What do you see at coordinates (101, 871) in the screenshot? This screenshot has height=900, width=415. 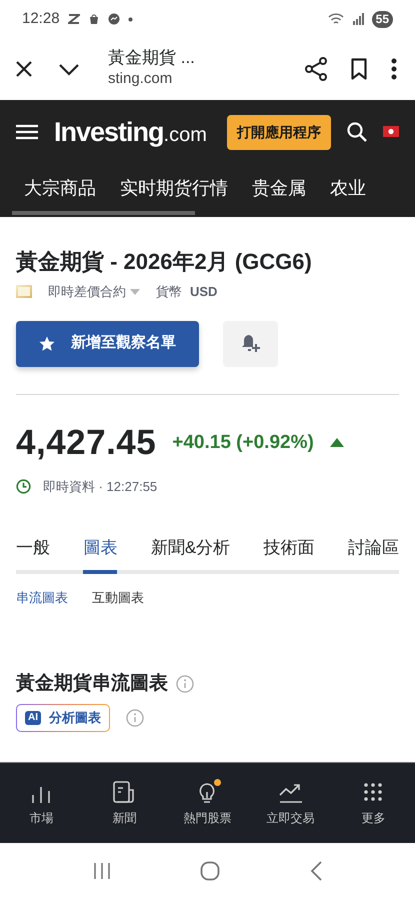 I see `recents-icon` at bounding box center [101, 871].